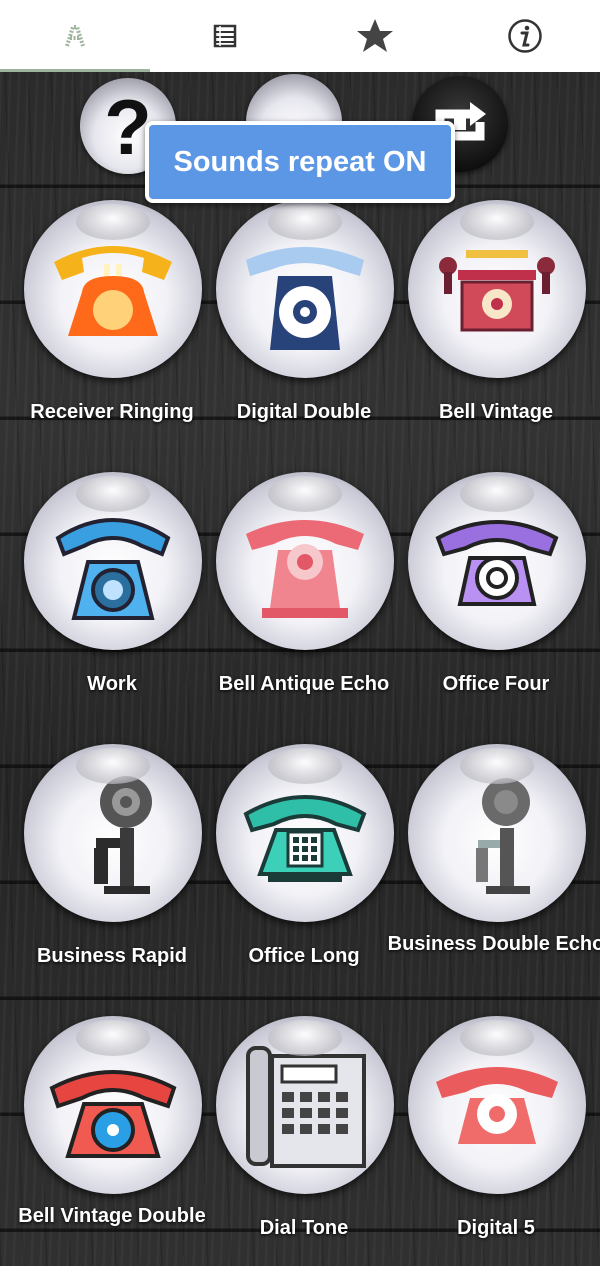 This screenshot has height=1266, width=600. I want to click on sound-label: Business Double Echo, so click(493, 944).